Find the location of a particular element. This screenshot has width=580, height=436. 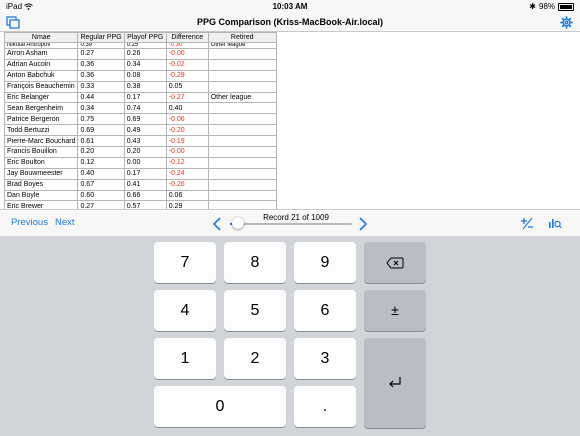

cell-name: Francis Bouillon is located at coordinates (41, 152).